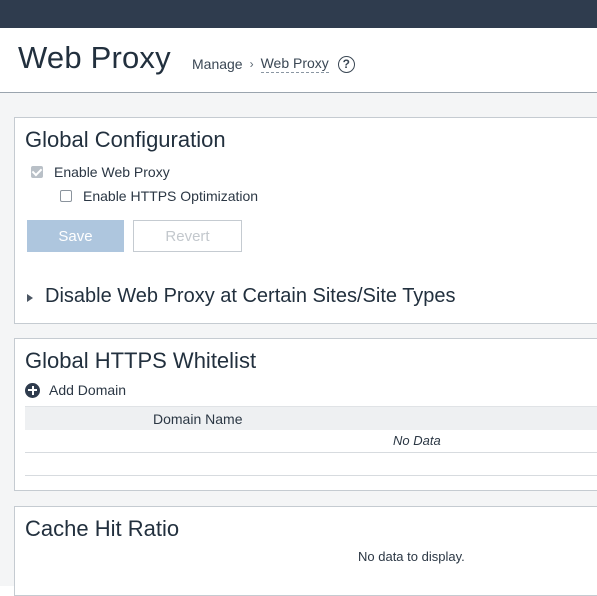  I want to click on domain-name-column-header: Domain Name, so click(197, 419).